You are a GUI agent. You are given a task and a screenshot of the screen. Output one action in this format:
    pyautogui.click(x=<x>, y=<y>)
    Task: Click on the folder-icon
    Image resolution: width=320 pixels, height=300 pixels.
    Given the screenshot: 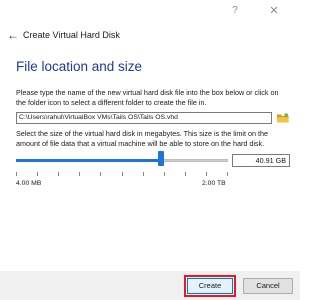 What is the action you would take?
    pyautogui.click(x=283, y=118)
    